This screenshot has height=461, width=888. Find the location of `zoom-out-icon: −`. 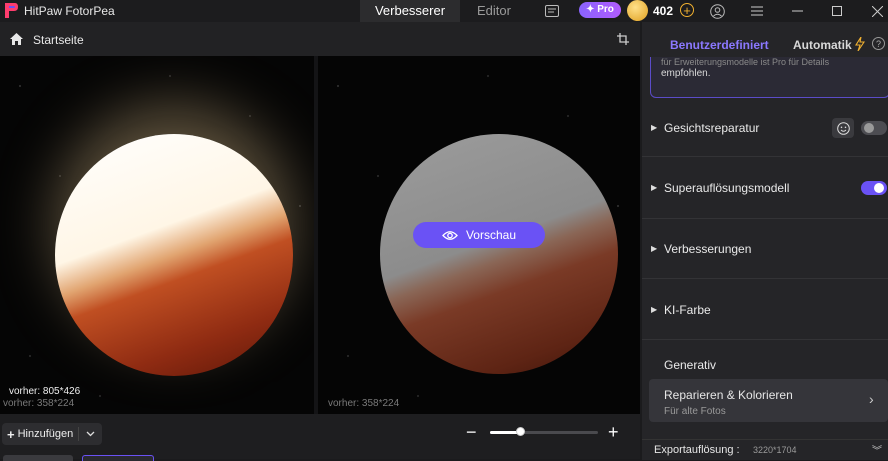

zoom-out-icon: − is located at coordinates (471, 432).